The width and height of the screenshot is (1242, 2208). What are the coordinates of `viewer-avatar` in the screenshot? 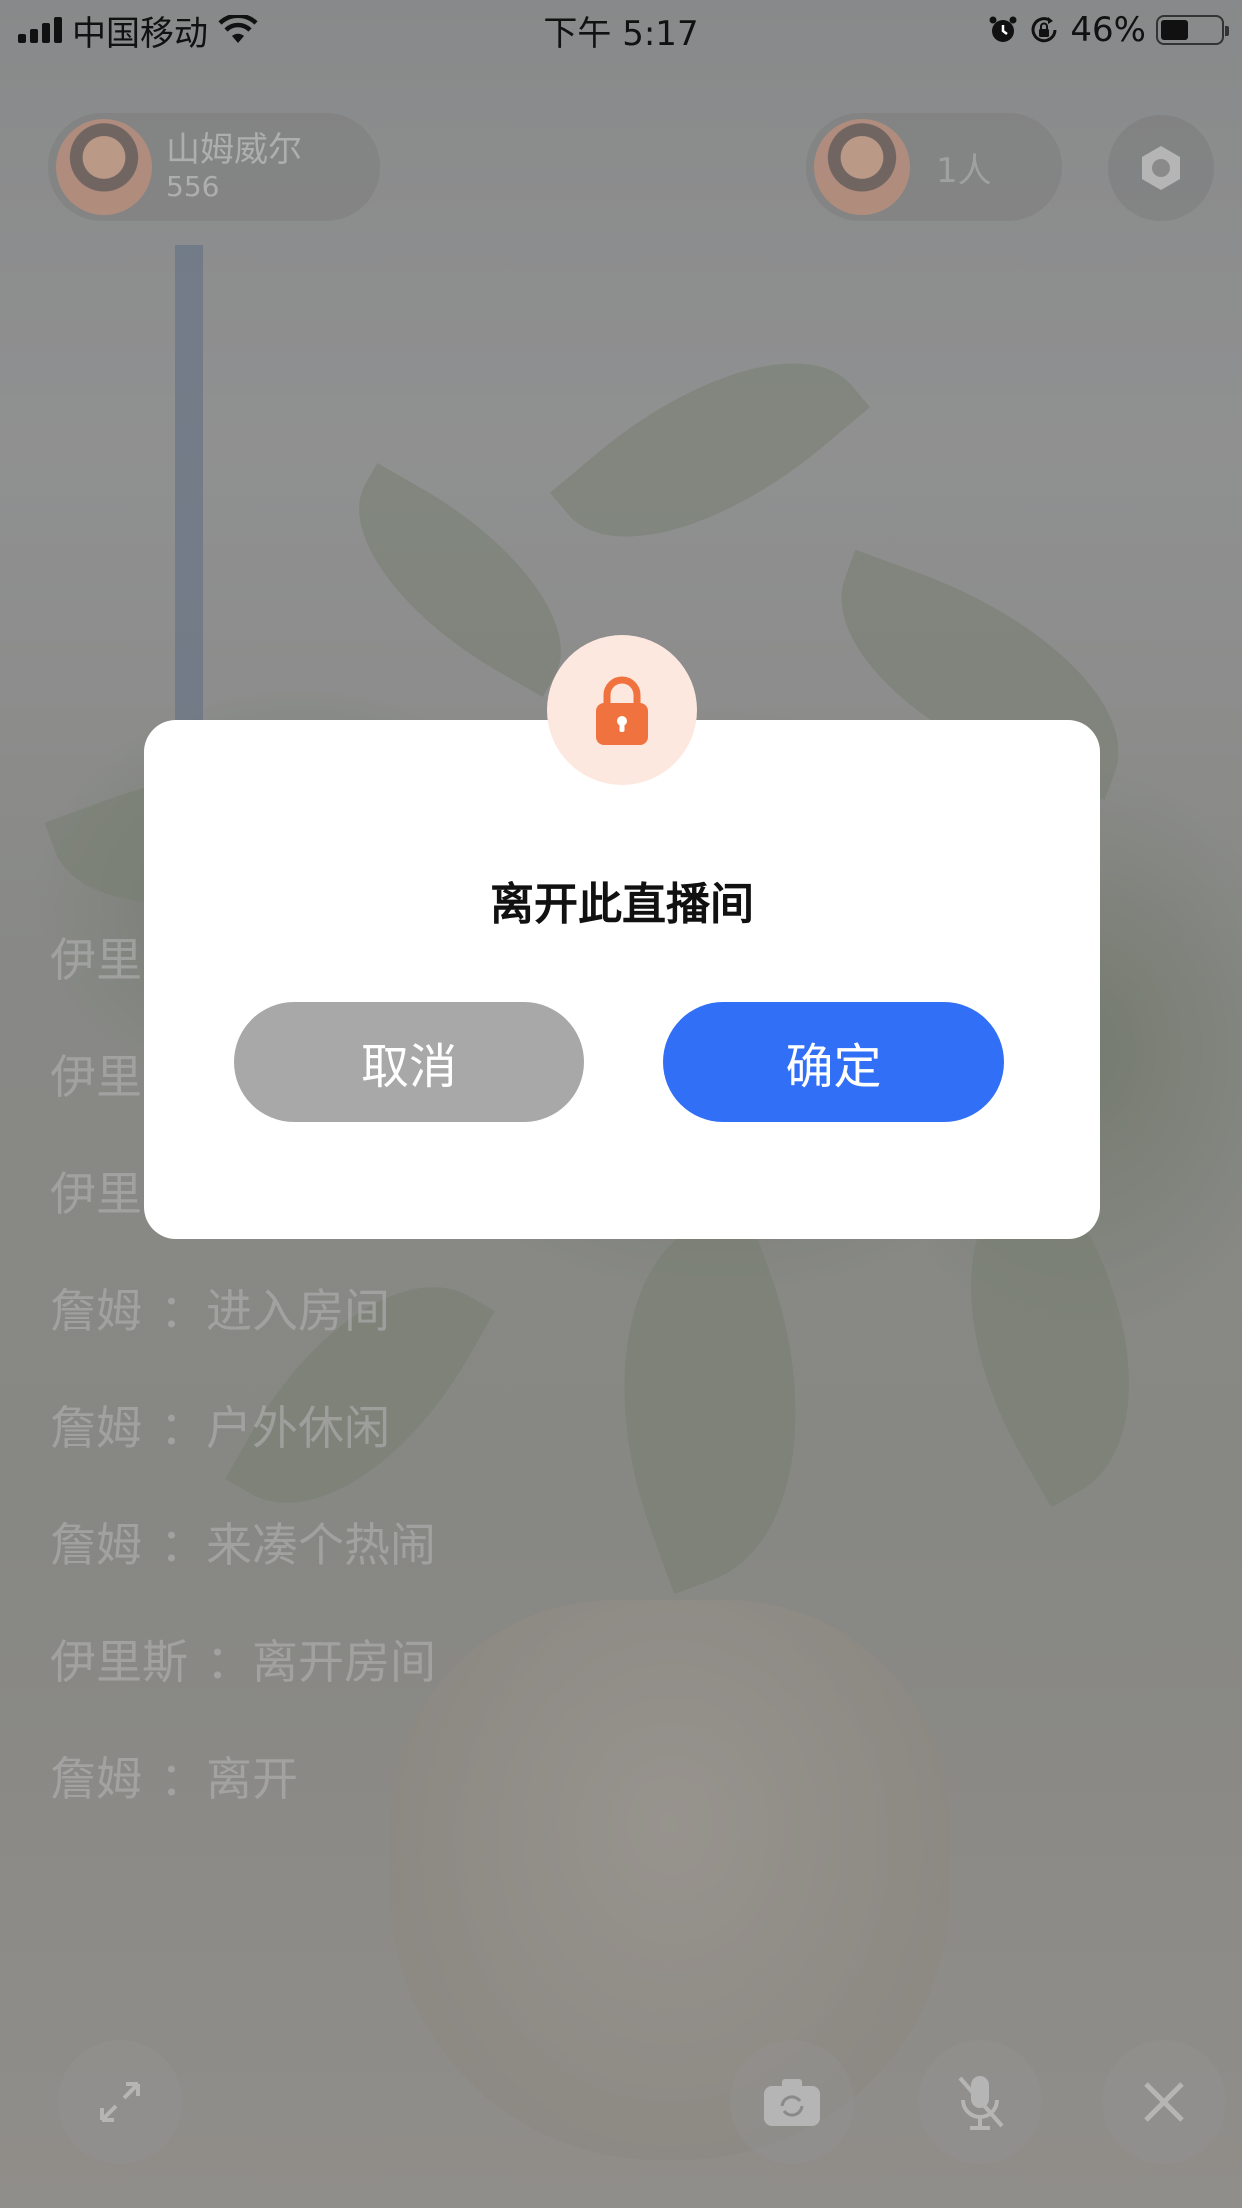 It's located at (862, 167).